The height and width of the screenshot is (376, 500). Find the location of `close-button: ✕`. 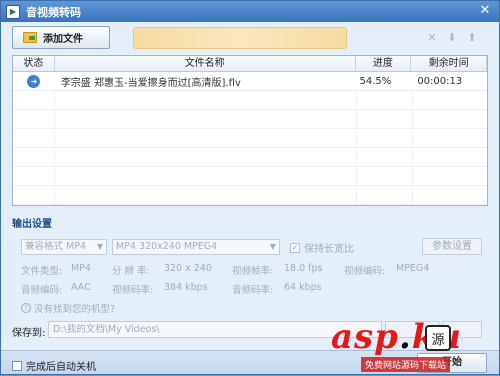

close-button: ✕ is located at coordinates (485, 11).